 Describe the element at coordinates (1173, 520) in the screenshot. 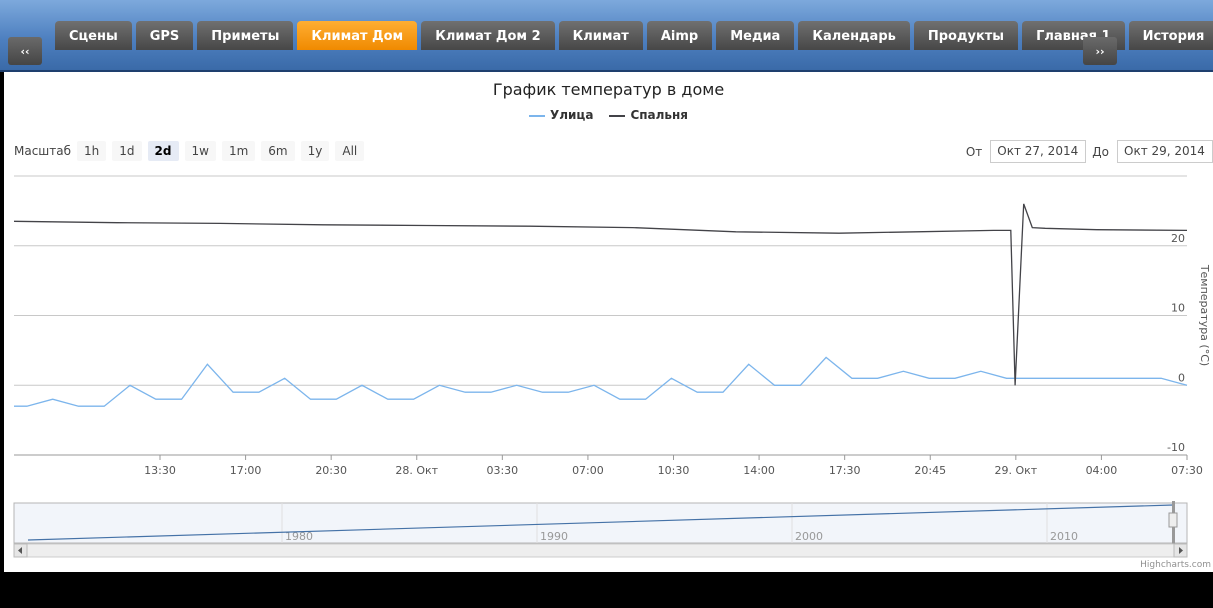

I see `navigator-handle-grip` at that location.